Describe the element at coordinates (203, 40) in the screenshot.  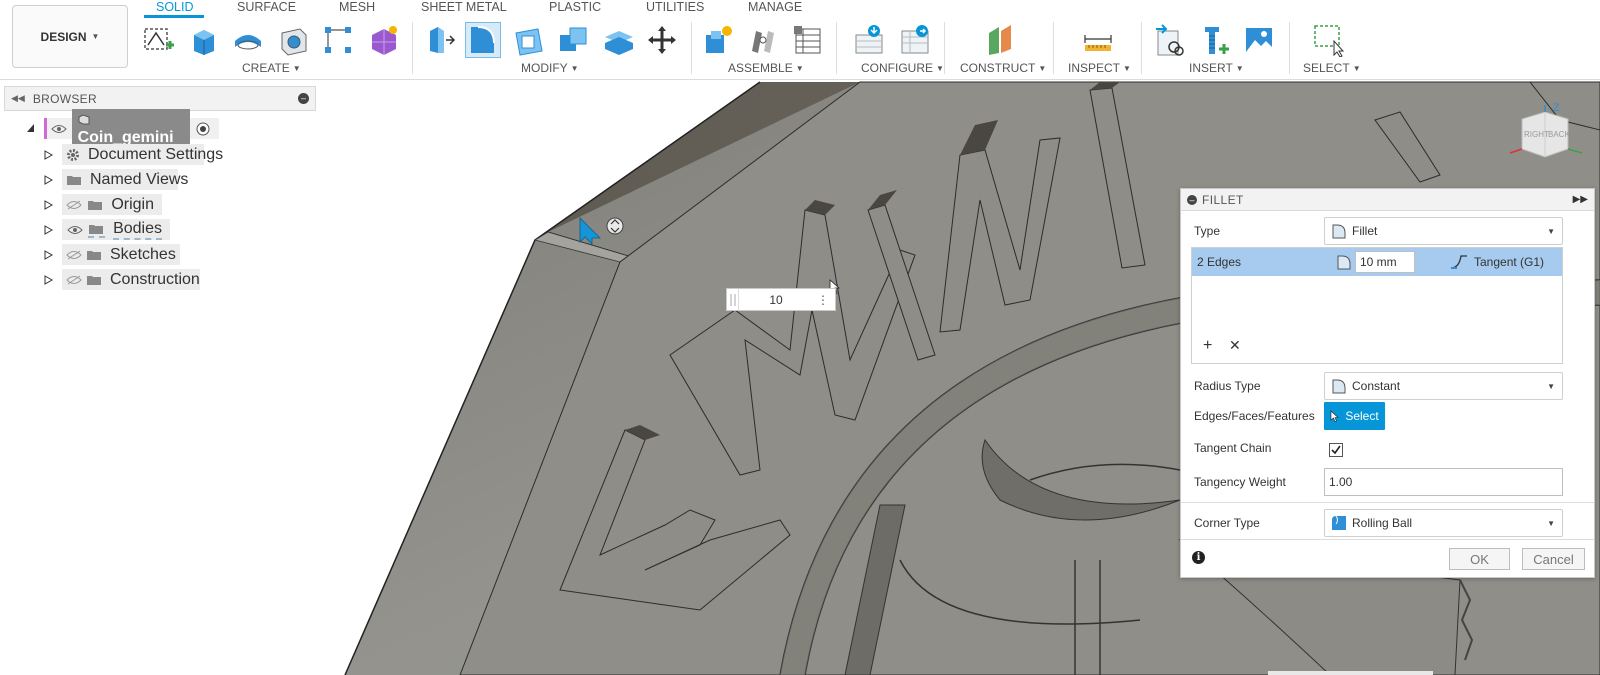
I see `extrude-icon` at that location.